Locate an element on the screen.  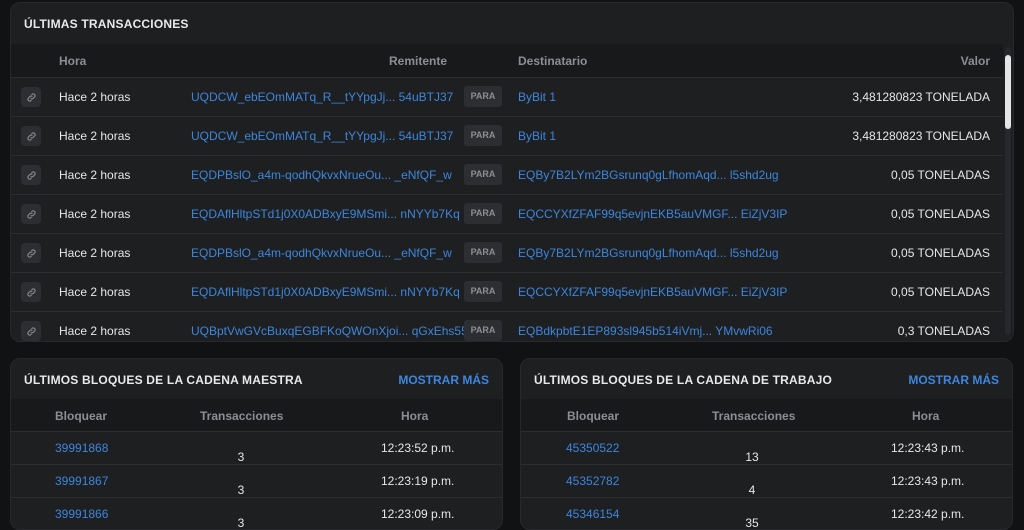
block-time: 12:23:52 p.m. is located at coordinates (418, 448).